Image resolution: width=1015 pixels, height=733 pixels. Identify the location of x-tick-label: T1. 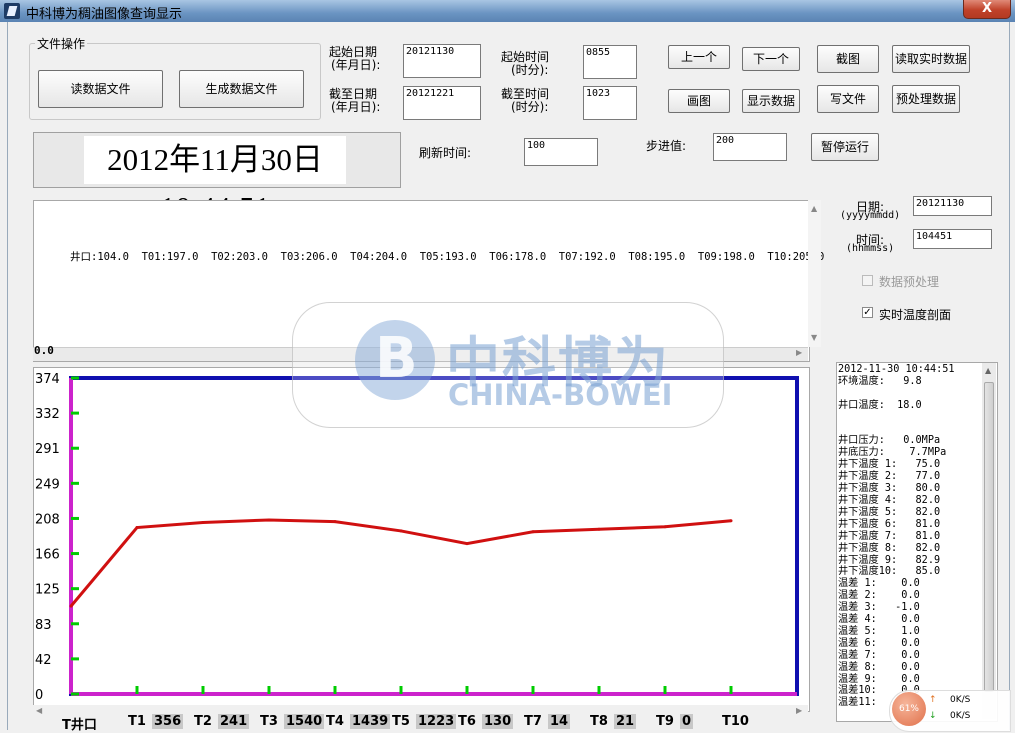
(137, 721).